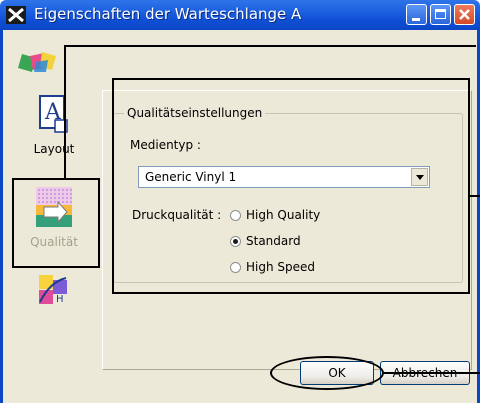  What do you see at coordinates (416, 19) in the screenshot?
I see `minimize-icon` at bounding box center [416, 19].